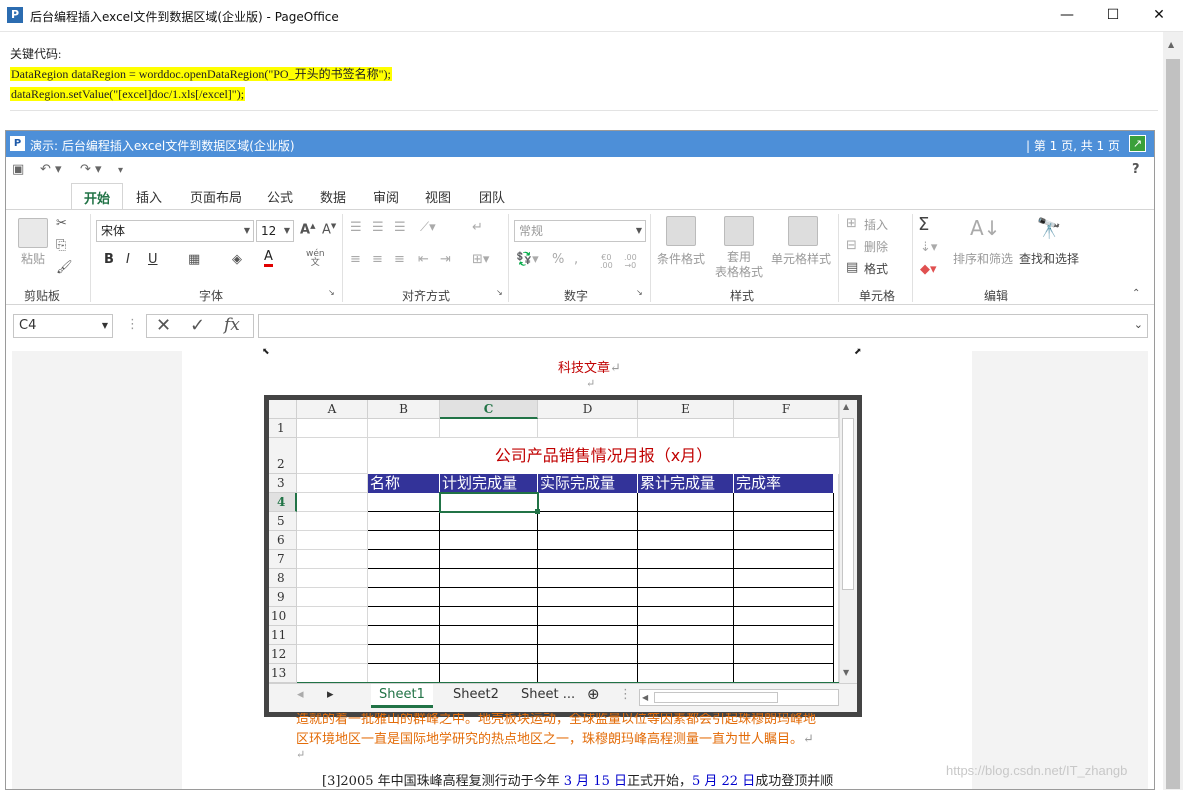  I want to click on formula-input: ⌄, so click(703, 326).